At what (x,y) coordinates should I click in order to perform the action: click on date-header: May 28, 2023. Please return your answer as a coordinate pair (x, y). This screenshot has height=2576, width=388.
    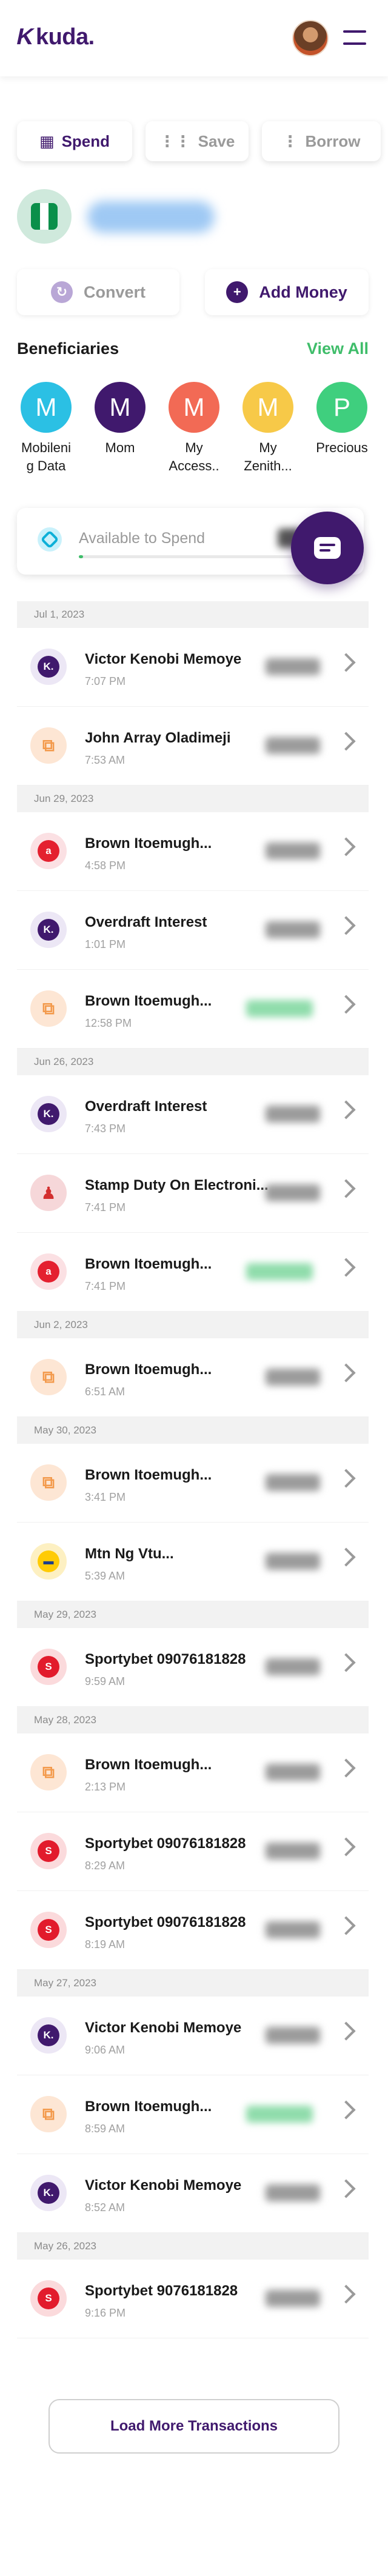
    Looking at the image, I should click on (193, 1720).